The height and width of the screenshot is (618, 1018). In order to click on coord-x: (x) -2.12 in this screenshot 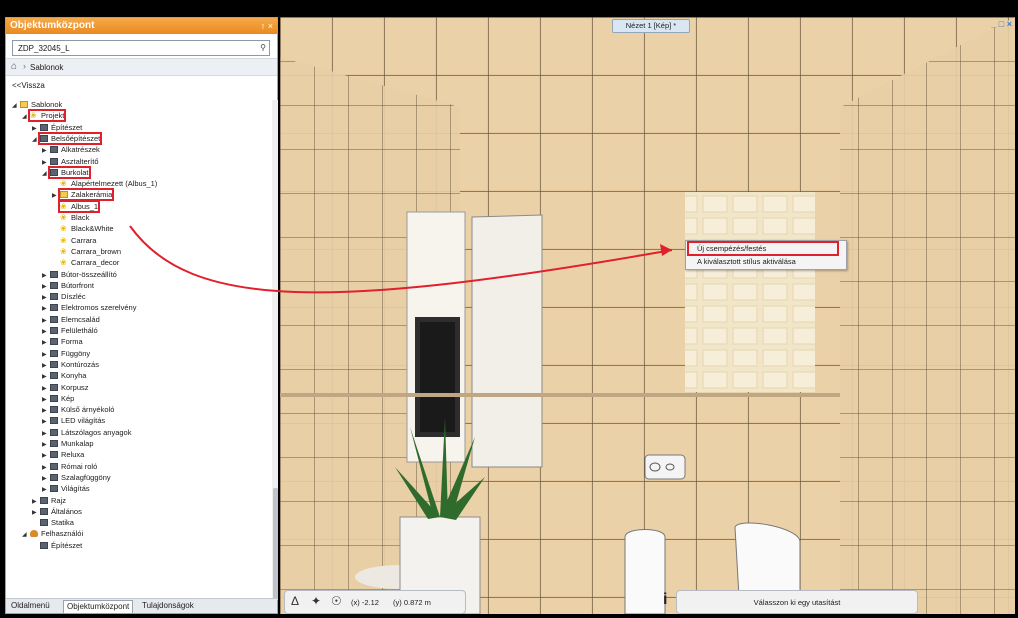, I will do `click(365, 602)`.